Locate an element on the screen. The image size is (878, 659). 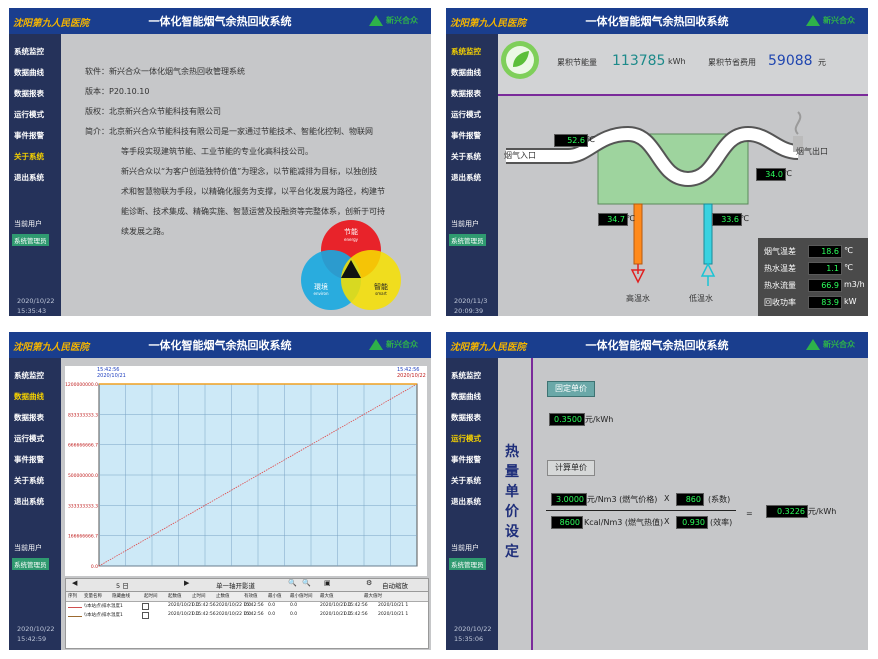
outlet-label: 烟气出口 is located at coordinates (812, 151).